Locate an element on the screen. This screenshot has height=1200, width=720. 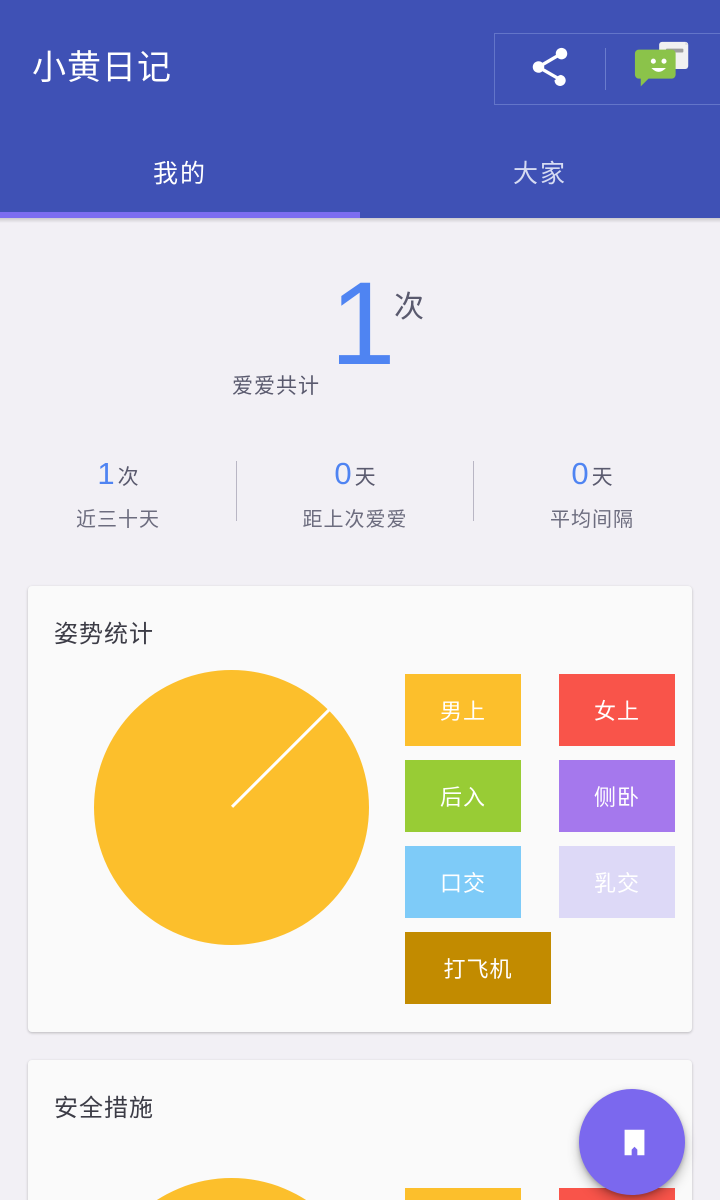
legend-chip-6: 乳交 is located at coordinates (617, 882).